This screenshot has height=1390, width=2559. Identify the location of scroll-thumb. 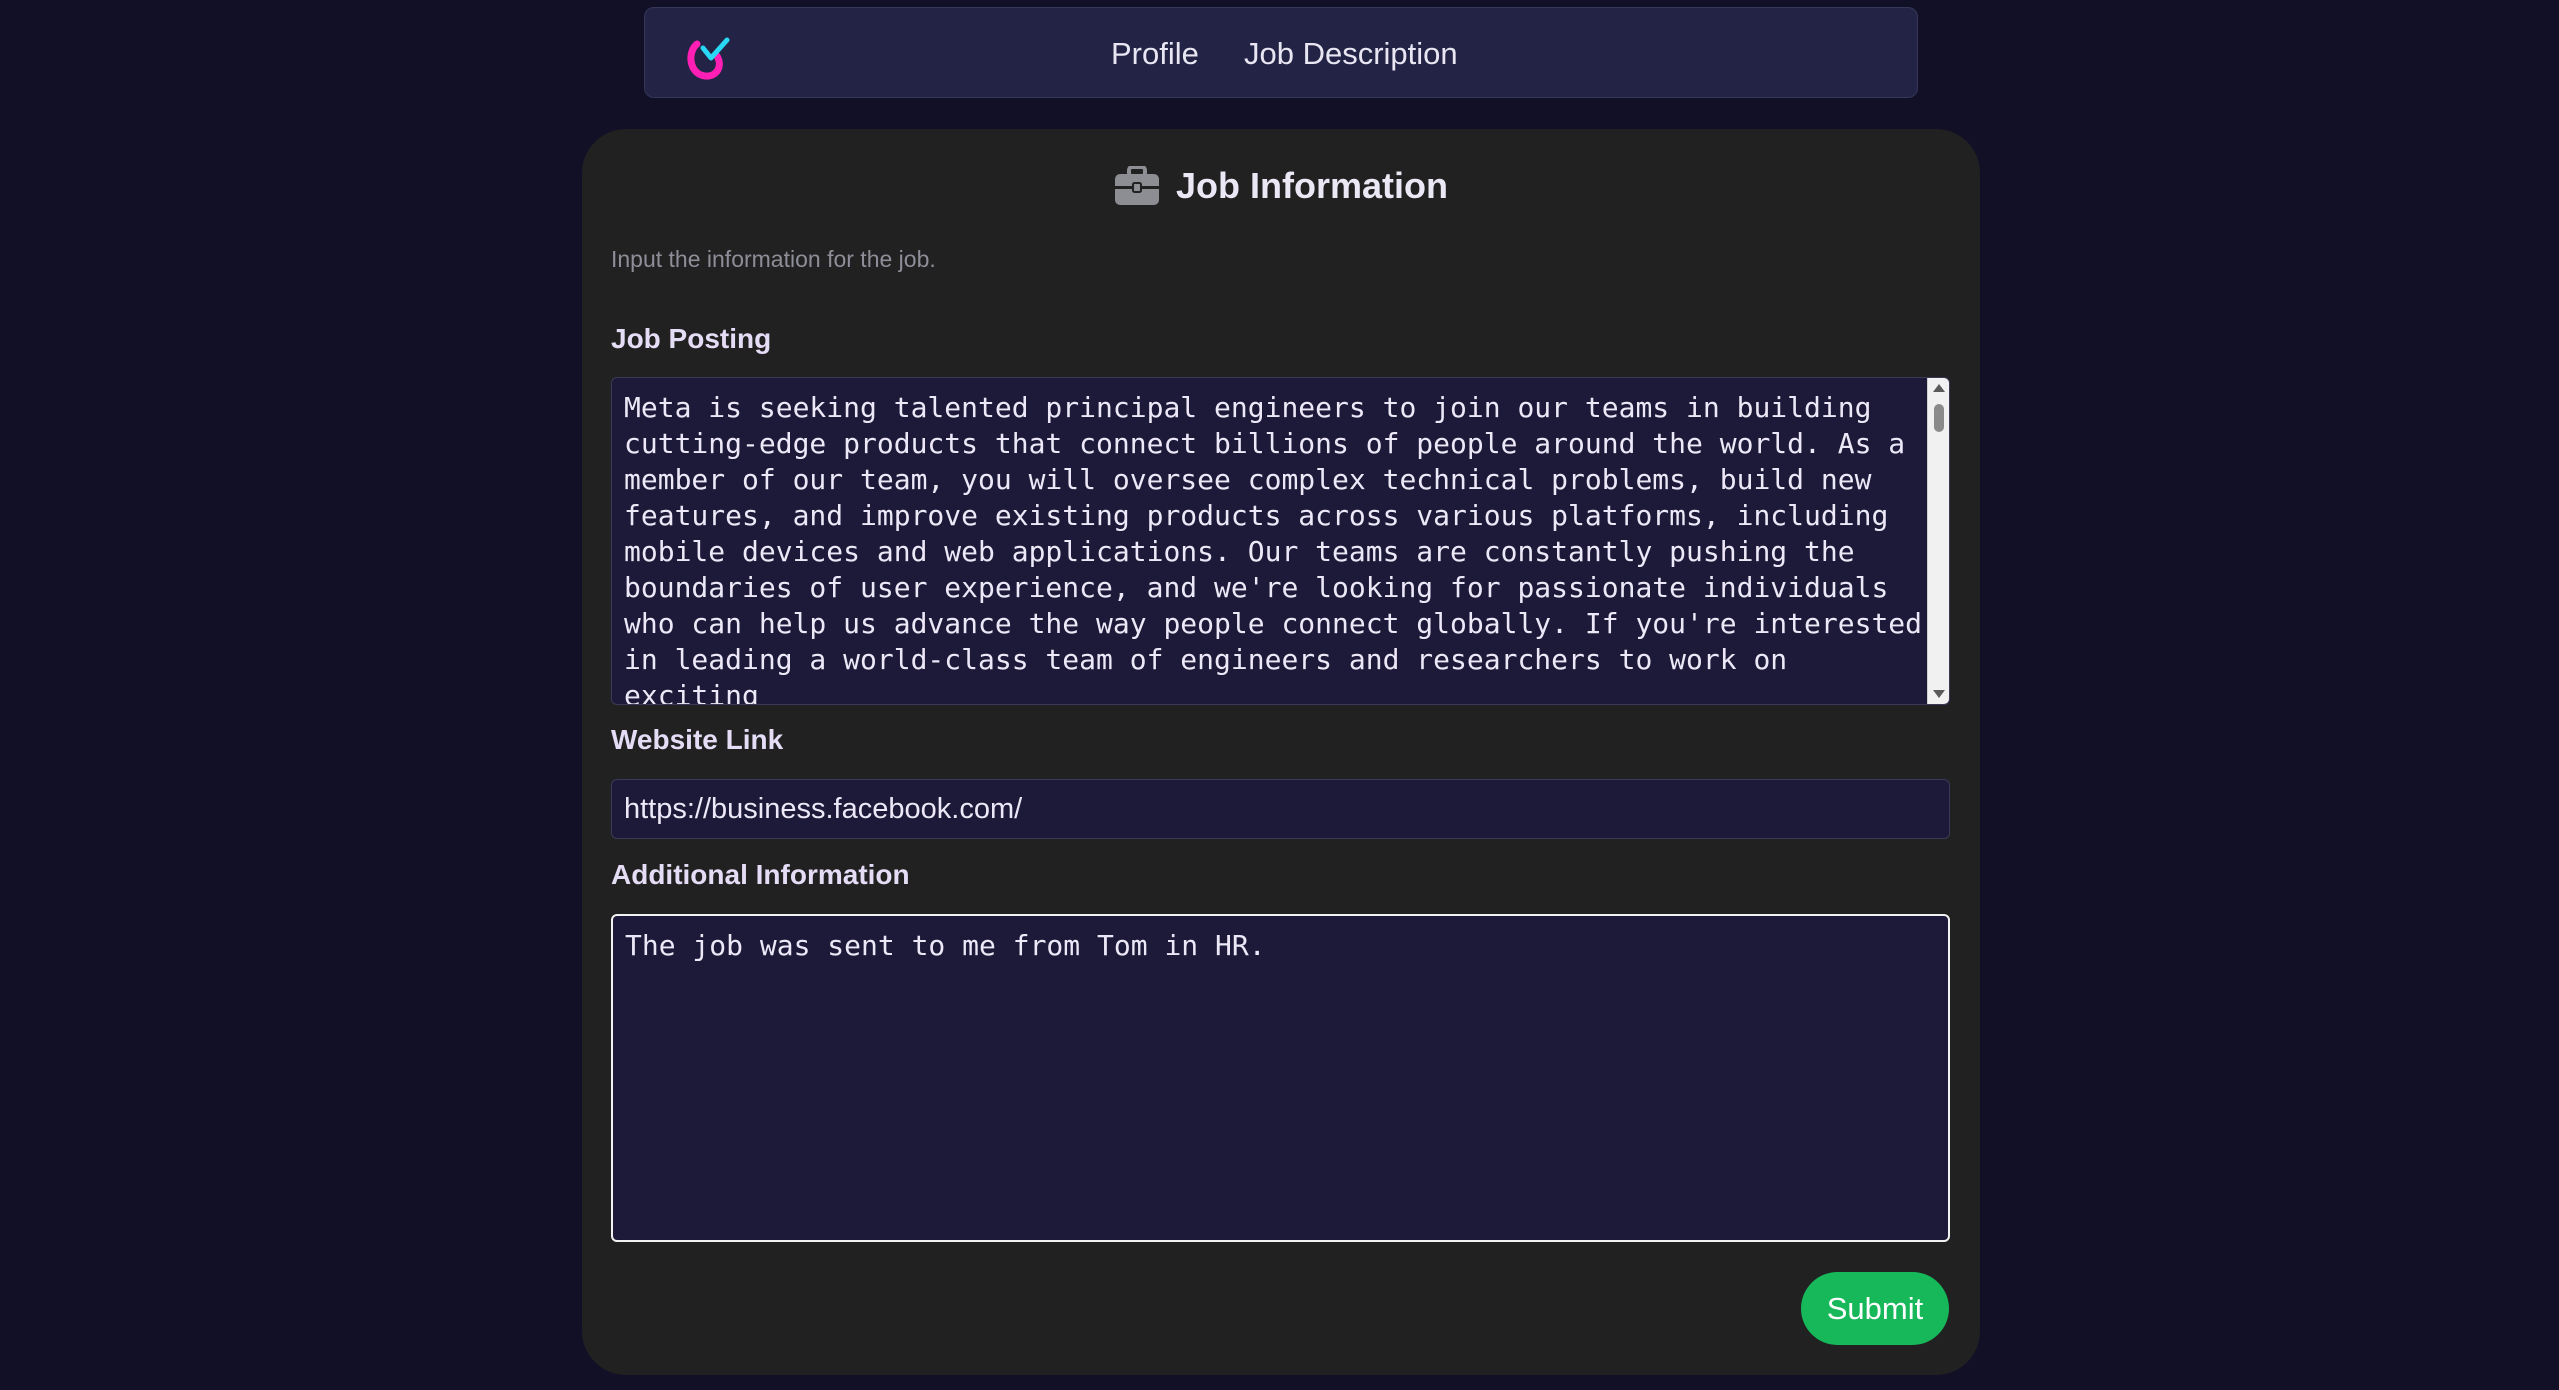
(1939, 418).